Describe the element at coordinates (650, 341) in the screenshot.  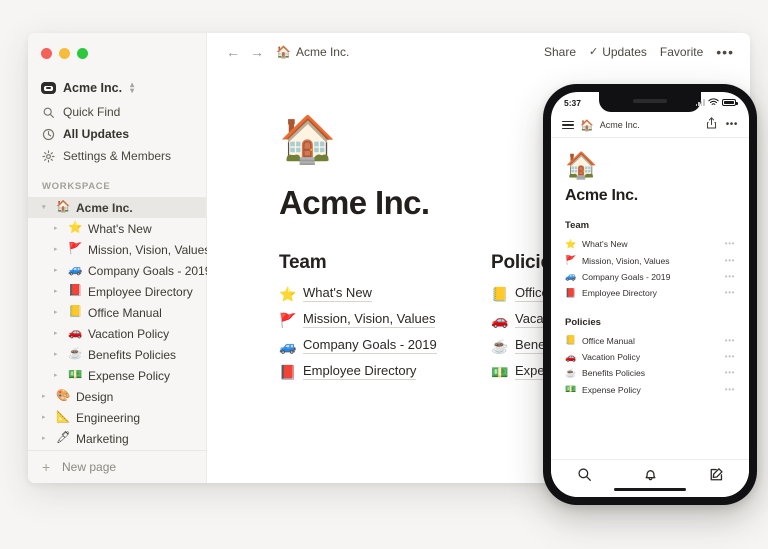
I see `phone-page-link-office-manual: 📒 Office Manual •••` at that location.